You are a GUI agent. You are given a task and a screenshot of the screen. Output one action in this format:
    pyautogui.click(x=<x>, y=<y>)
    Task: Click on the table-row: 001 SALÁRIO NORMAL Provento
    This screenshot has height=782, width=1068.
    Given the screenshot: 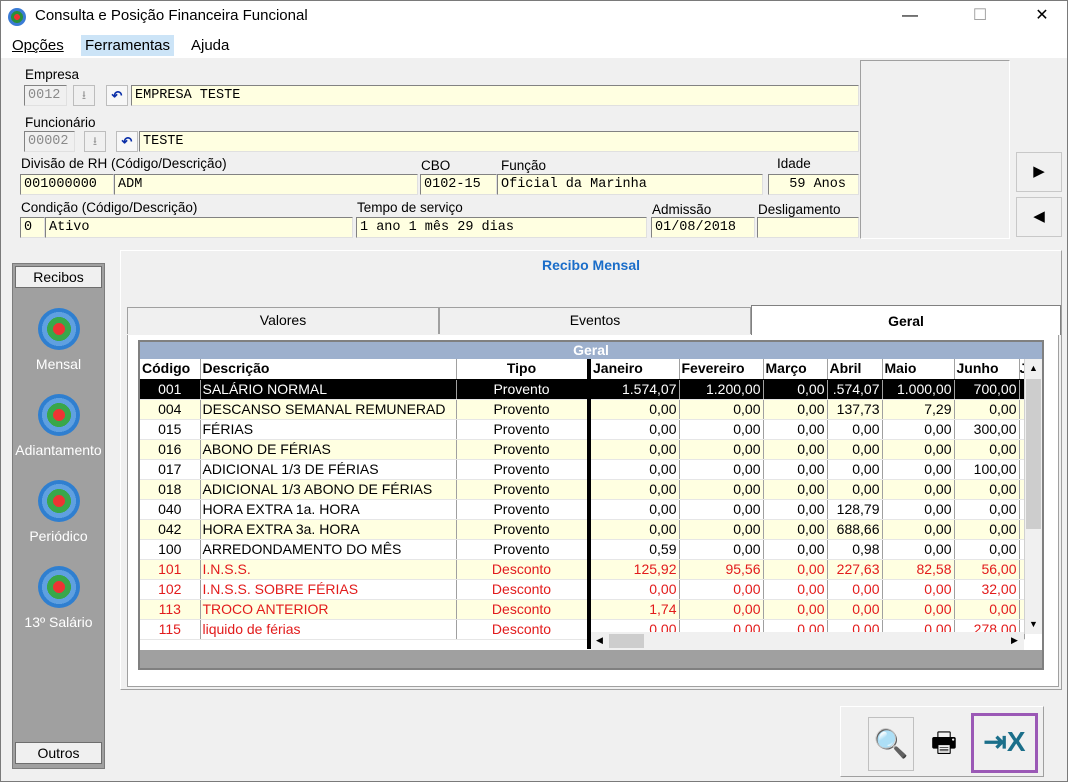 What is the action you would take?
    pyautogui.click(x=364, y=389)
    